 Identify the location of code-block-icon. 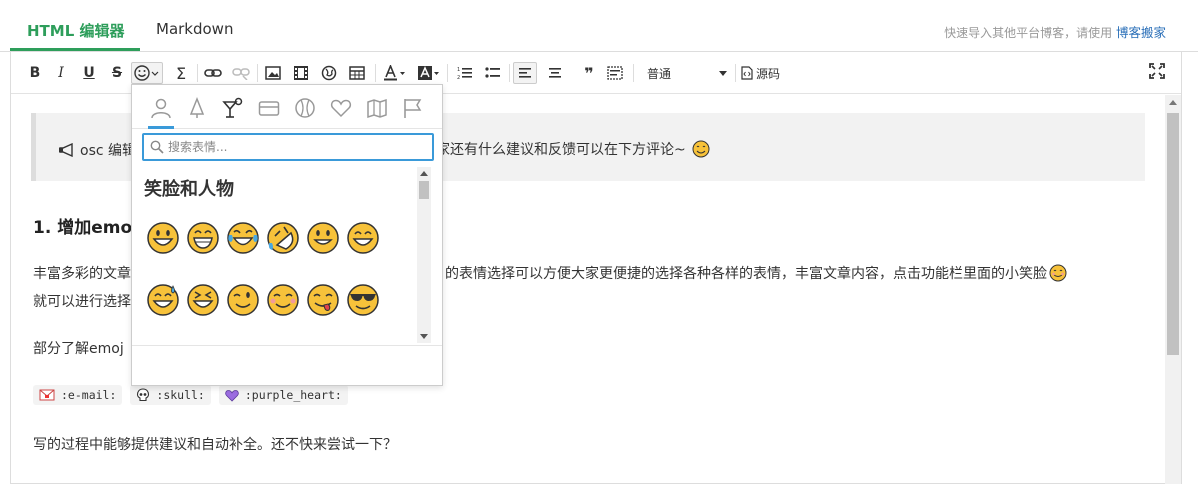
(615, 73).